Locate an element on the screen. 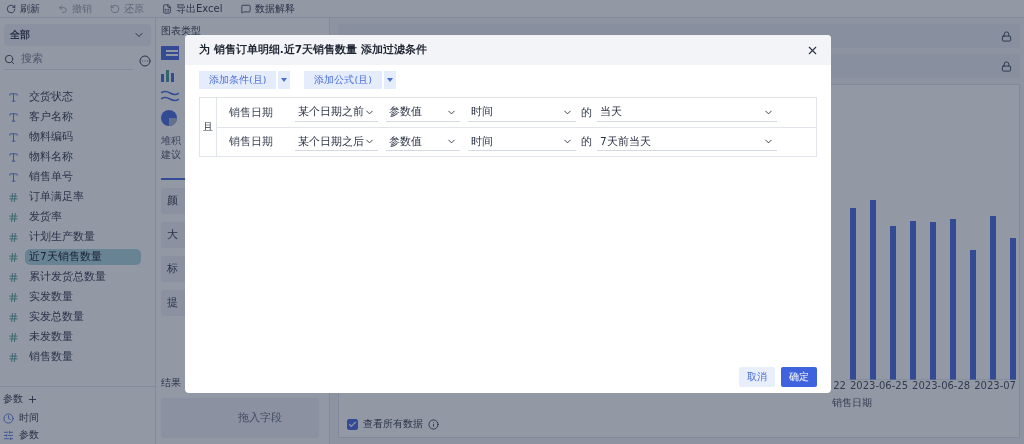 Image resolution: width=1024 pixels, height=444 pixels. search-field: 搜索 is located at coordinates (68, 61).